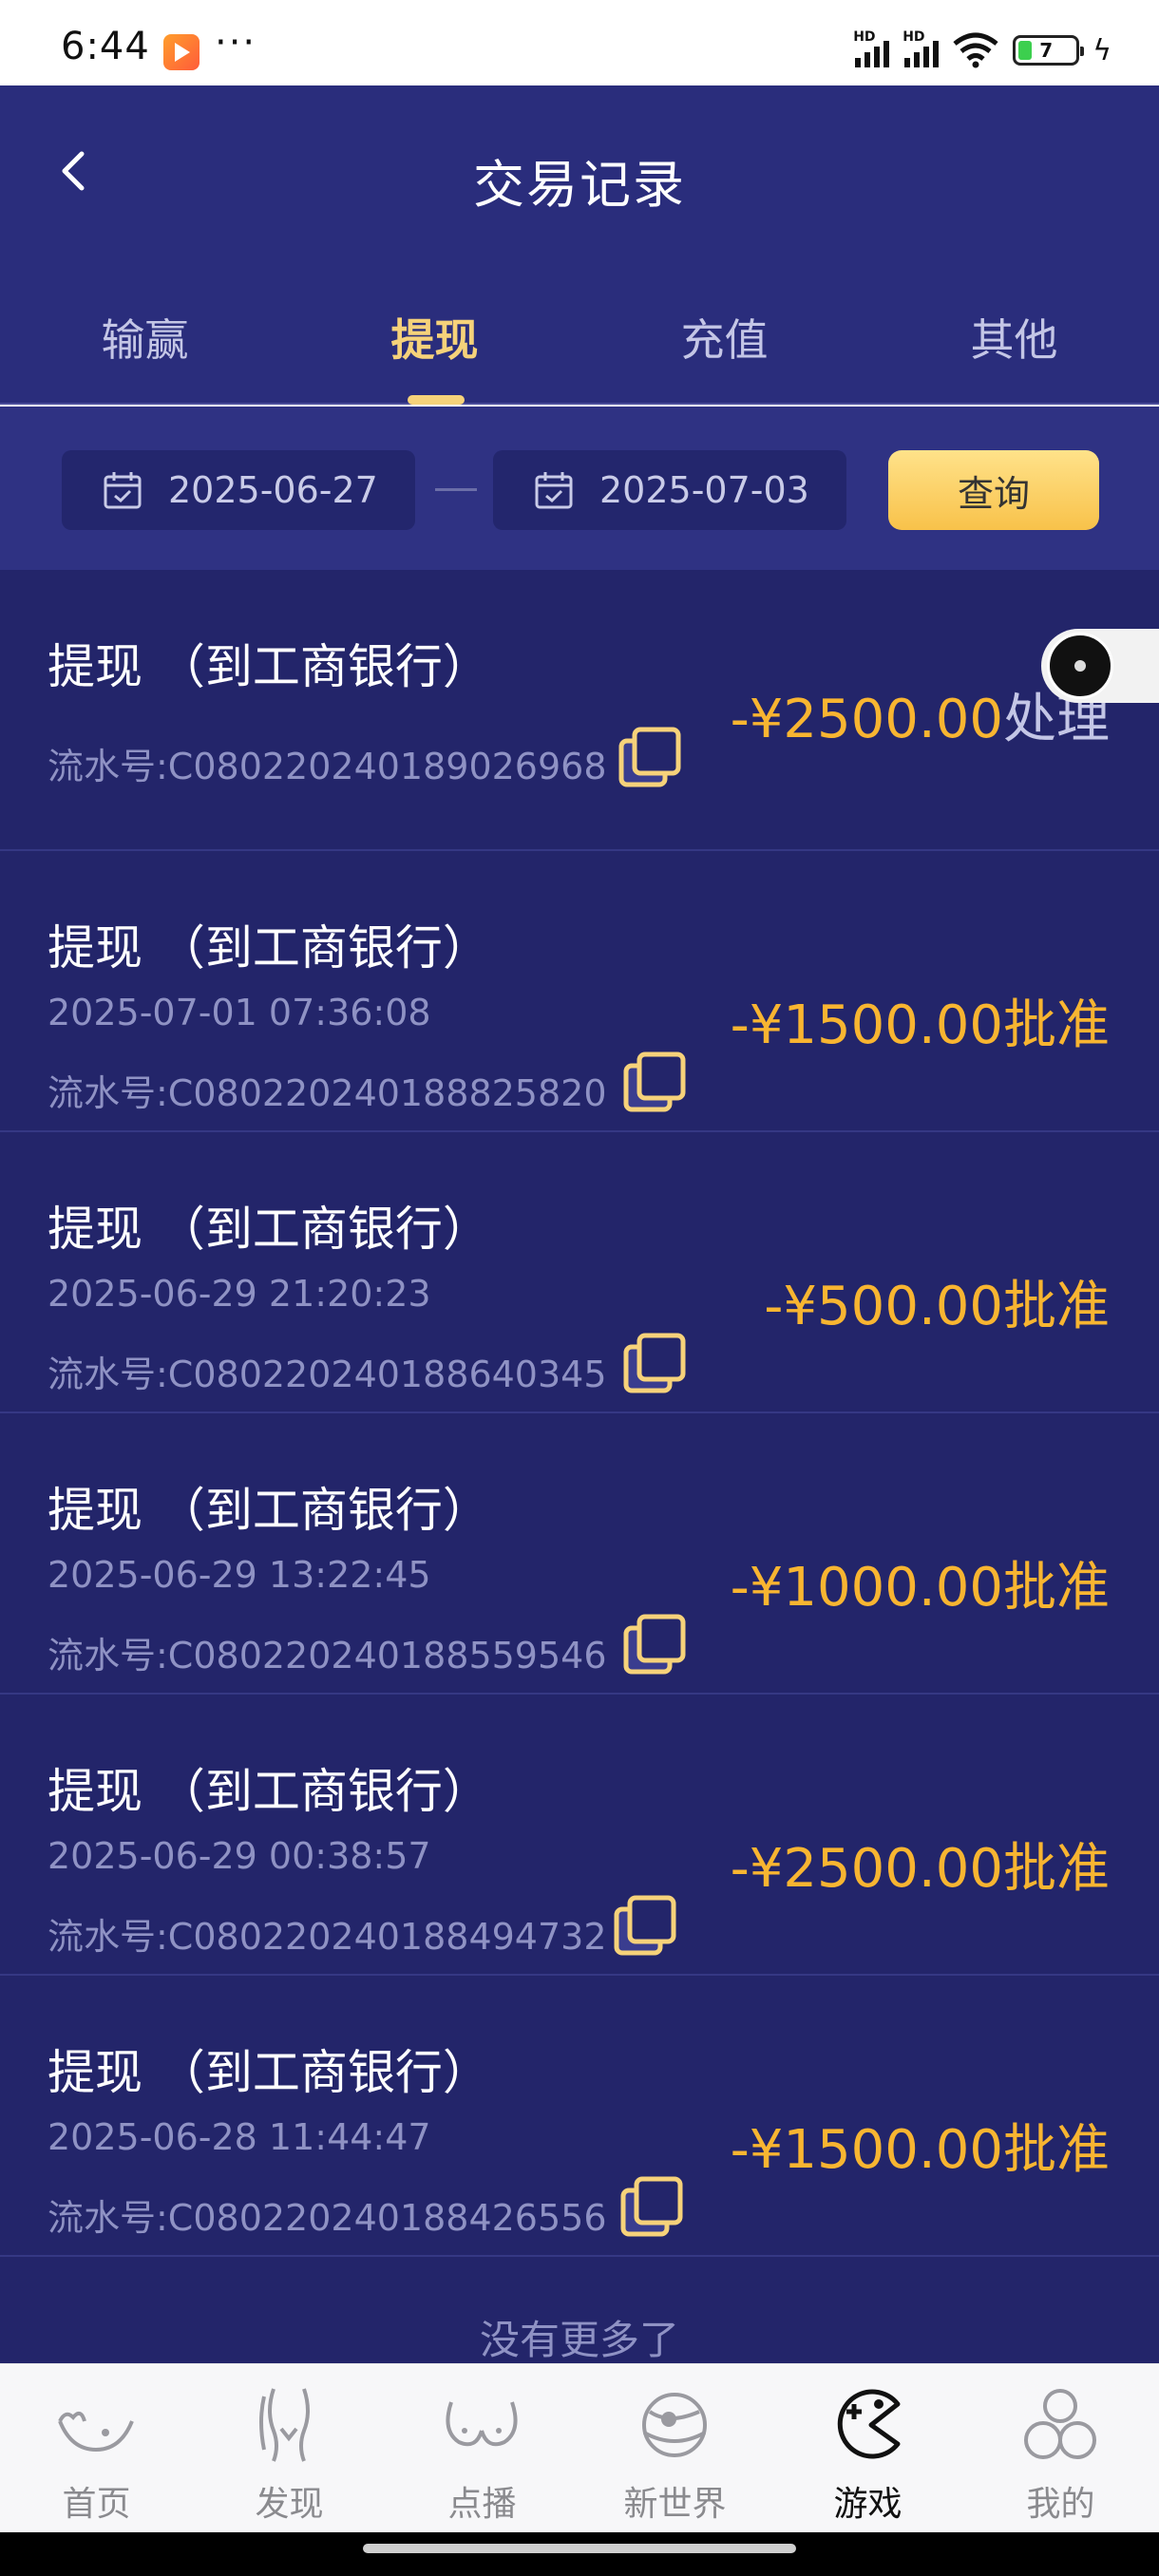 Image resolution: width=1159 pixels, height=2576 pixels. I want to click on hd-label: HD, so click(864, 37).